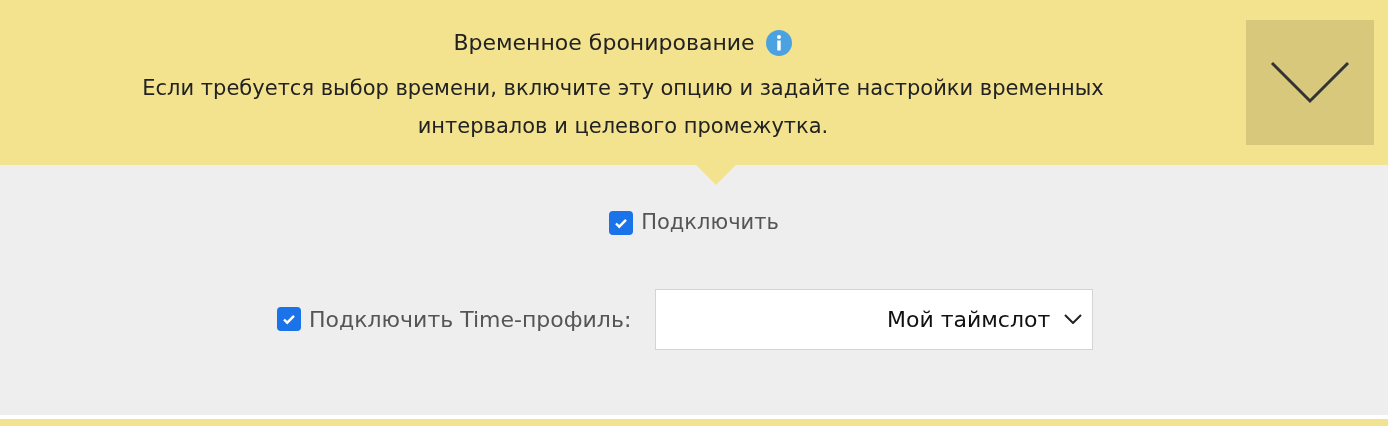 This screenshot has width=1388, height=426. I want to click on collapse-button, so click(1310, 82).